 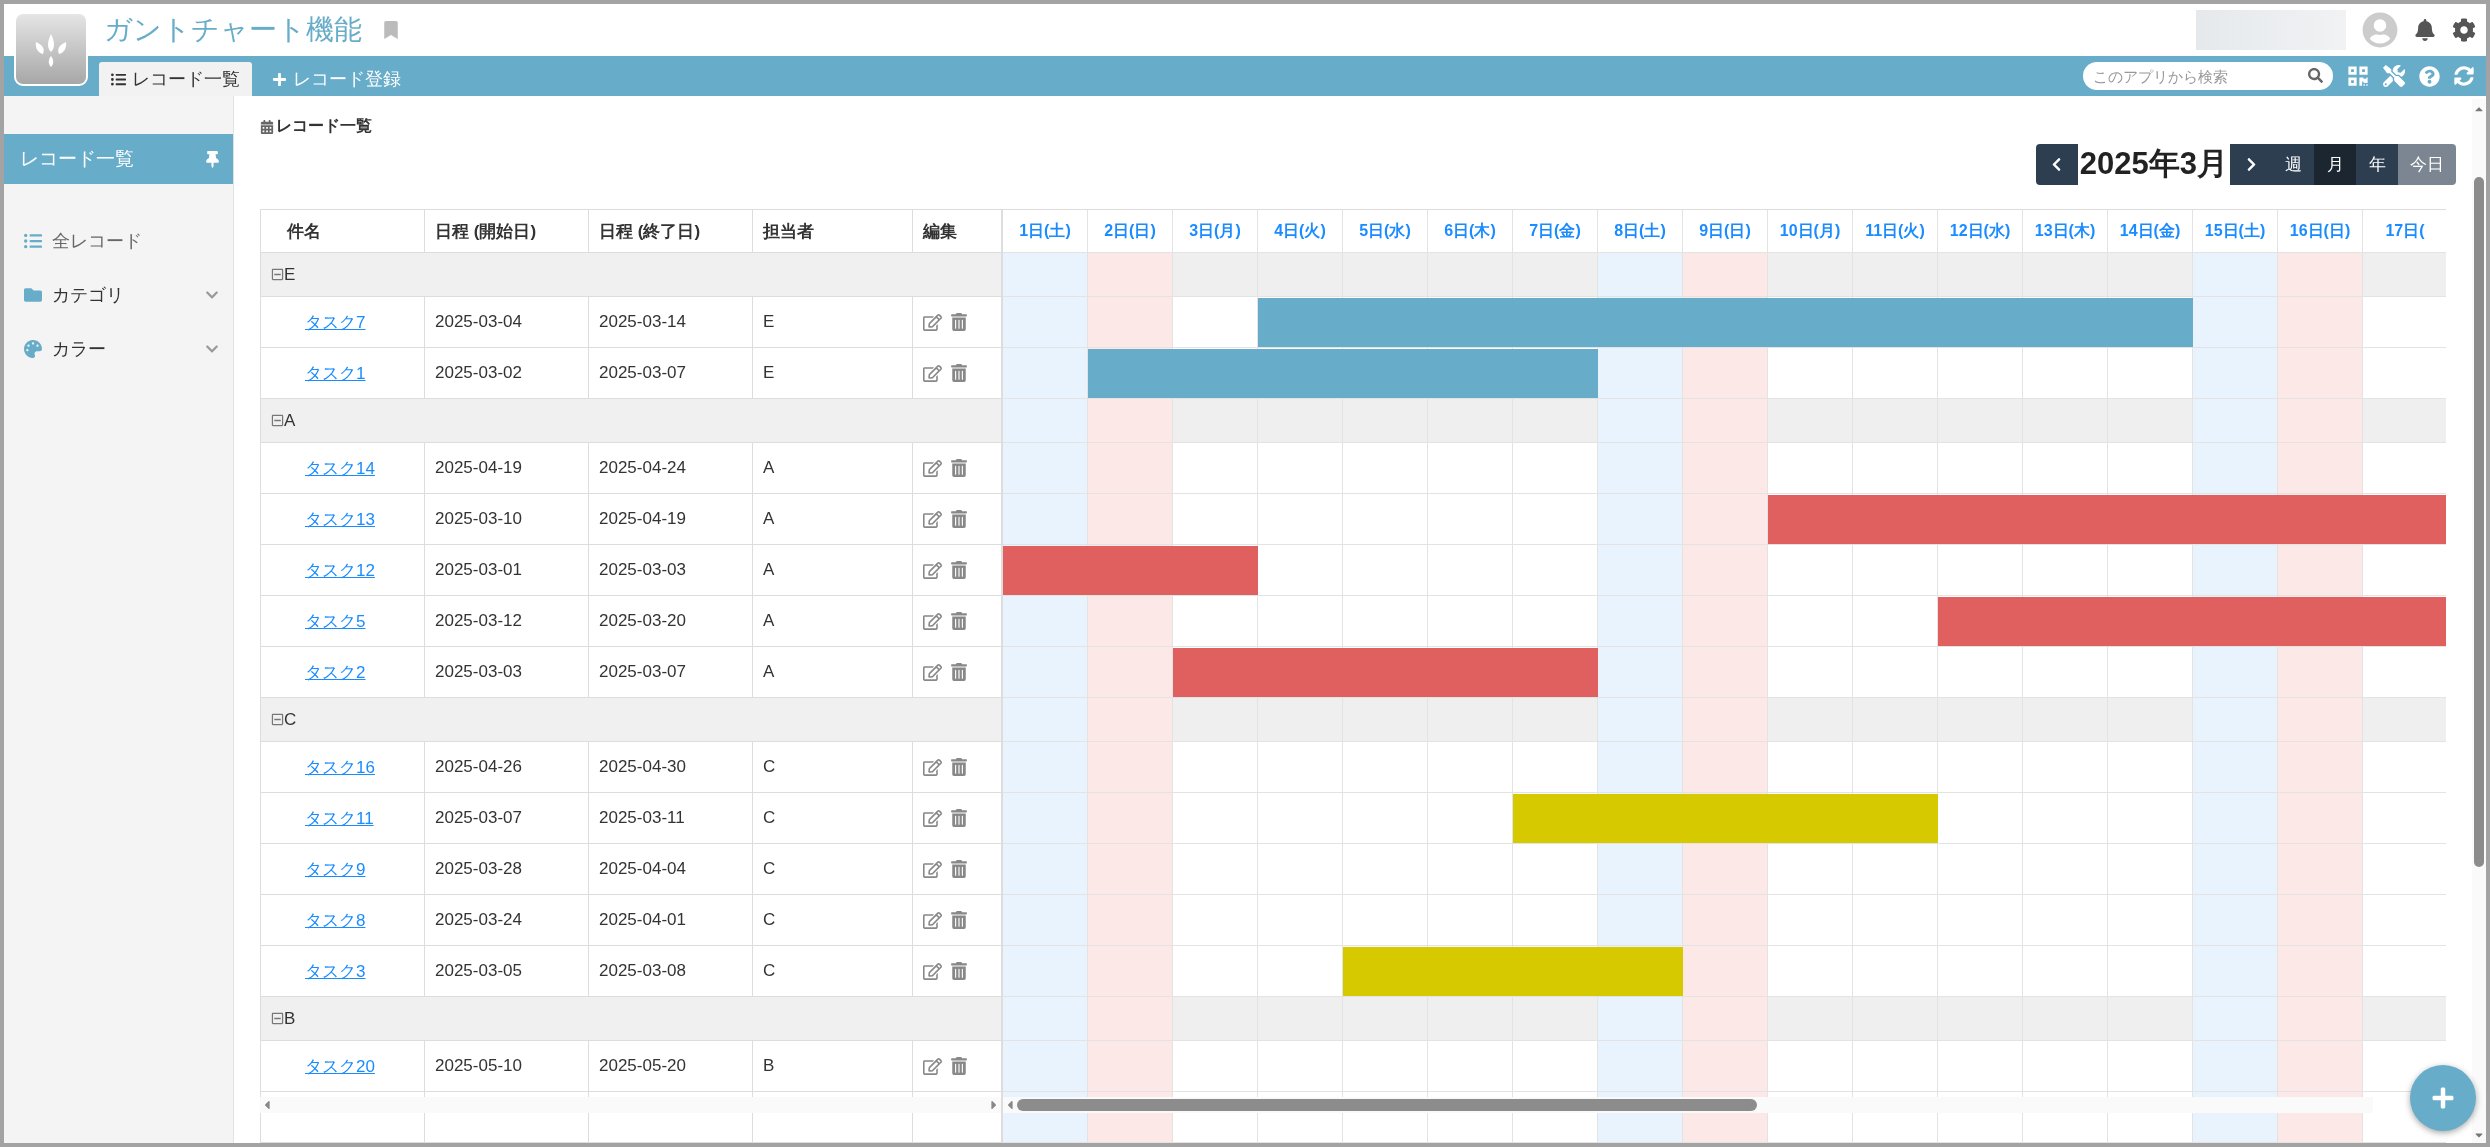 I want to click on table-cell: 2025-04-04, so click(x=671, y=869).